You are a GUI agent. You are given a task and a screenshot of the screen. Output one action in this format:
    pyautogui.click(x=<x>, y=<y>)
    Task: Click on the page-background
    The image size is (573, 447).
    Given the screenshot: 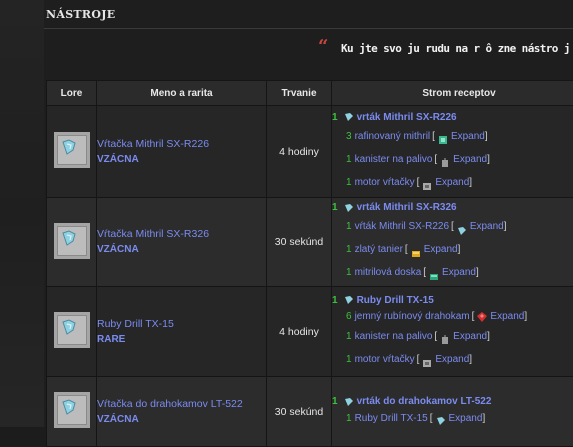 What is the action you would take?
    pyautogui.click(x=22, y=213)
    